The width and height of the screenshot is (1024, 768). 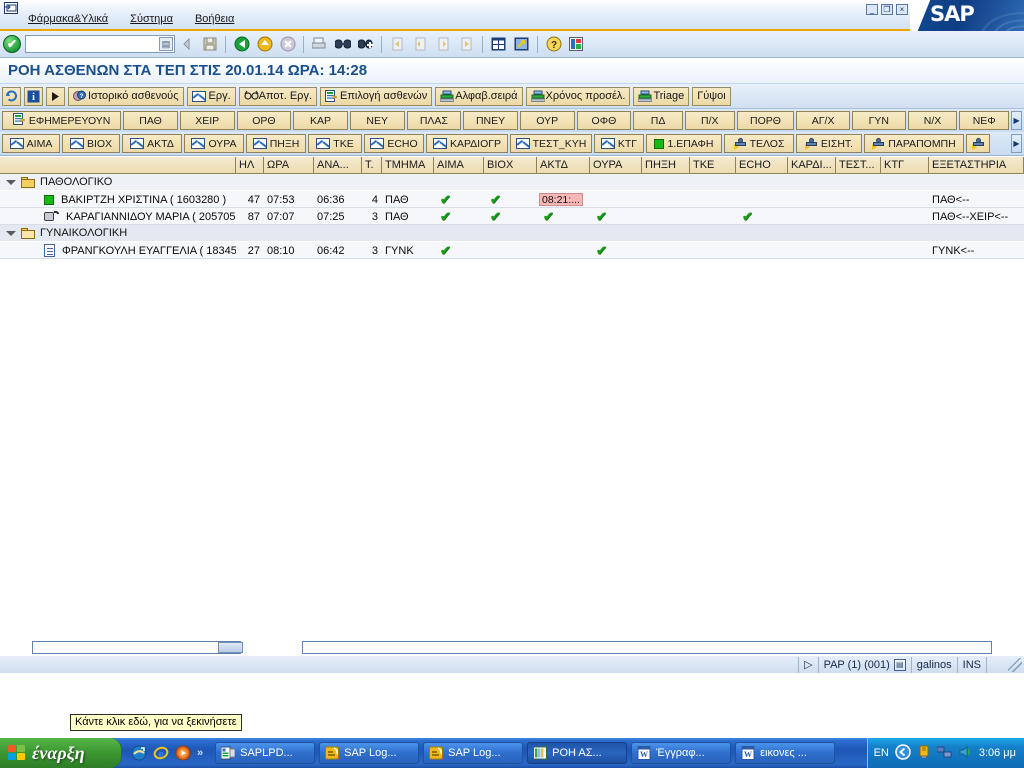 I want to click on cell-age: 87, so click(x=250, y=216).